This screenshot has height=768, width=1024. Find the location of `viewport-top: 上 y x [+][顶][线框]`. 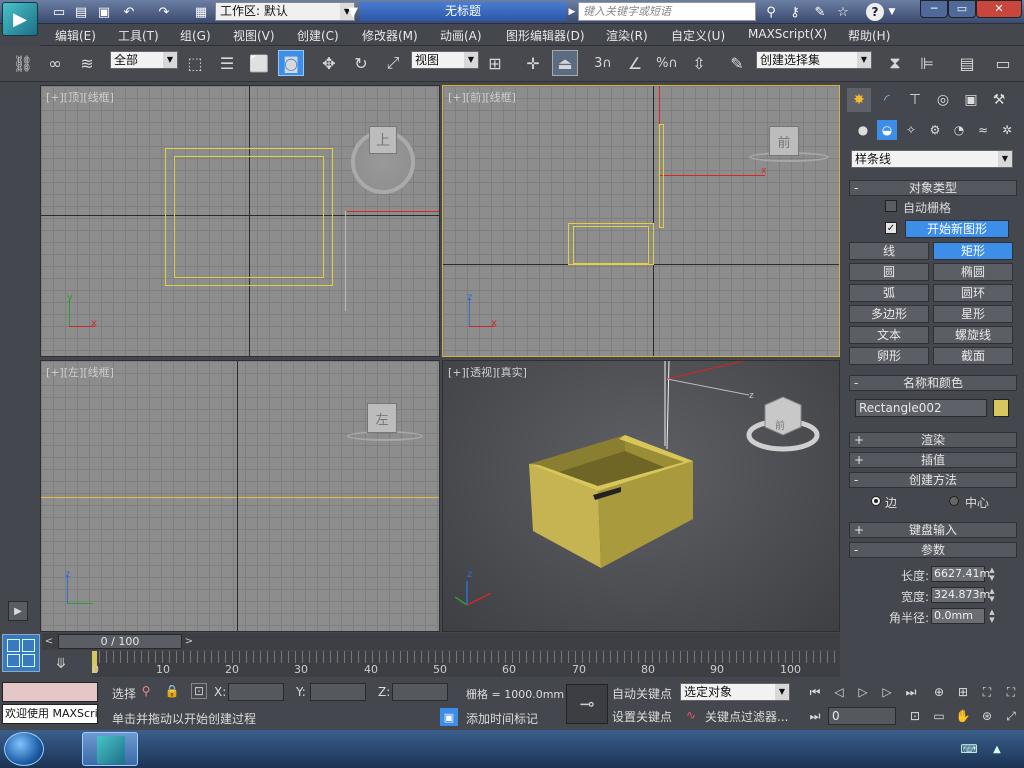

viewport-top: 上 y x [+][顶][线框] is located at coordinates (240, 221).